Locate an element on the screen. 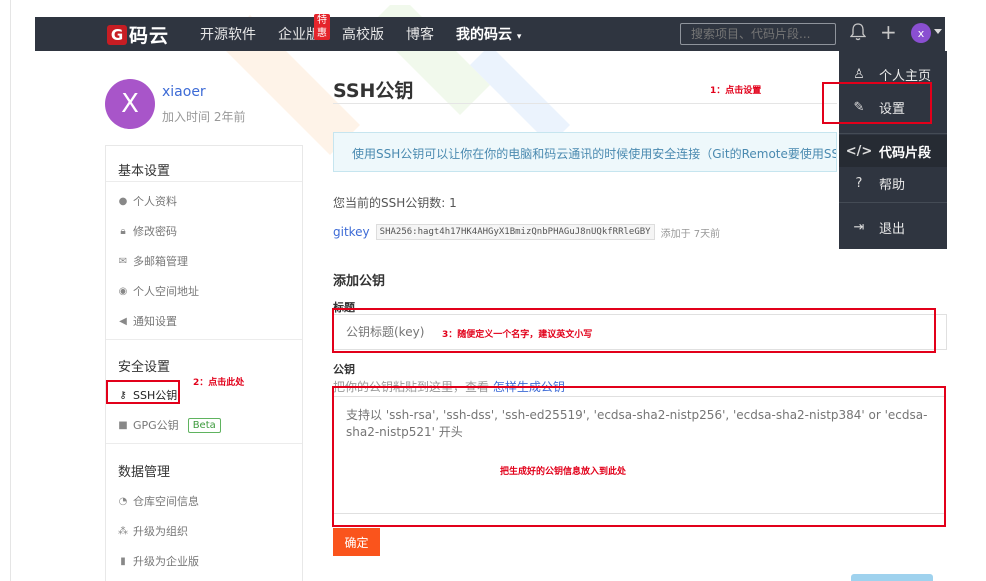 The height and width of the screenshot is (581, 986). sidebar-item-gpg-keys: ■ GPG公钥 Beta is located at coordinates (169, 425).